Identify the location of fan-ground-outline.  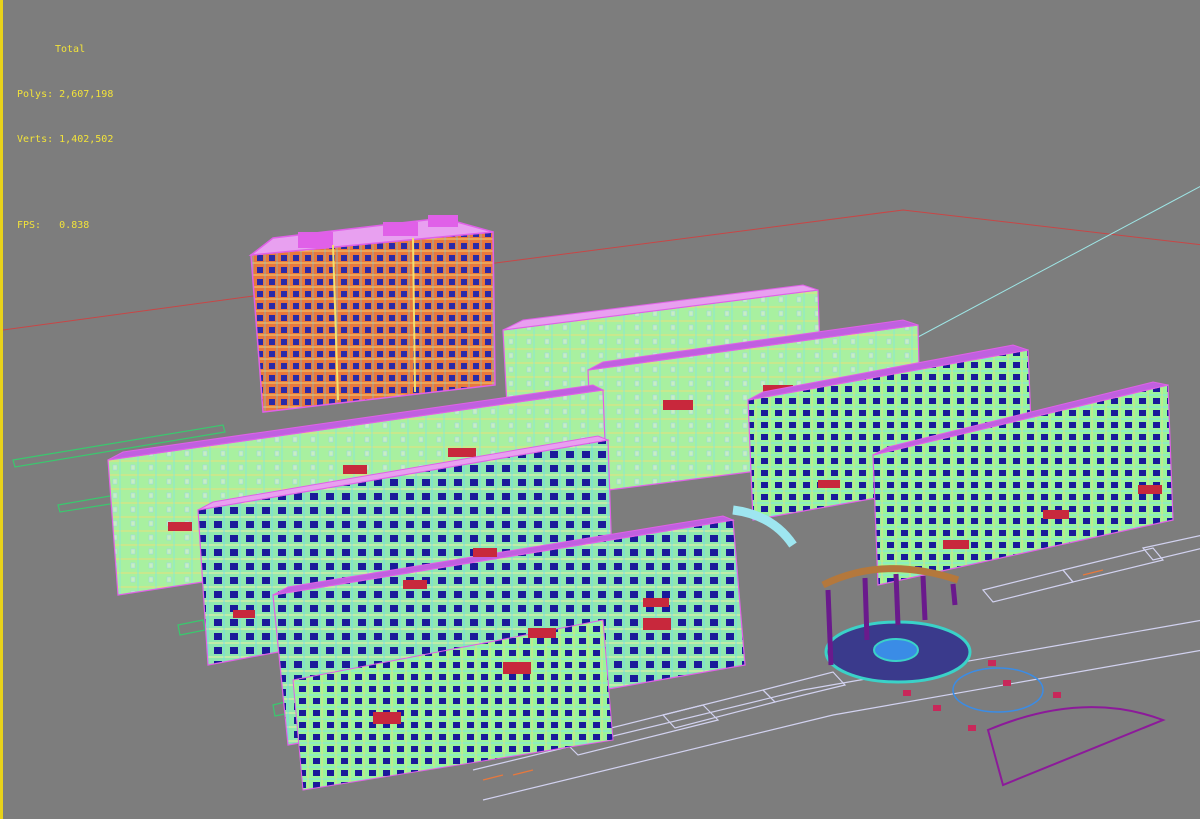
(1034, 723).